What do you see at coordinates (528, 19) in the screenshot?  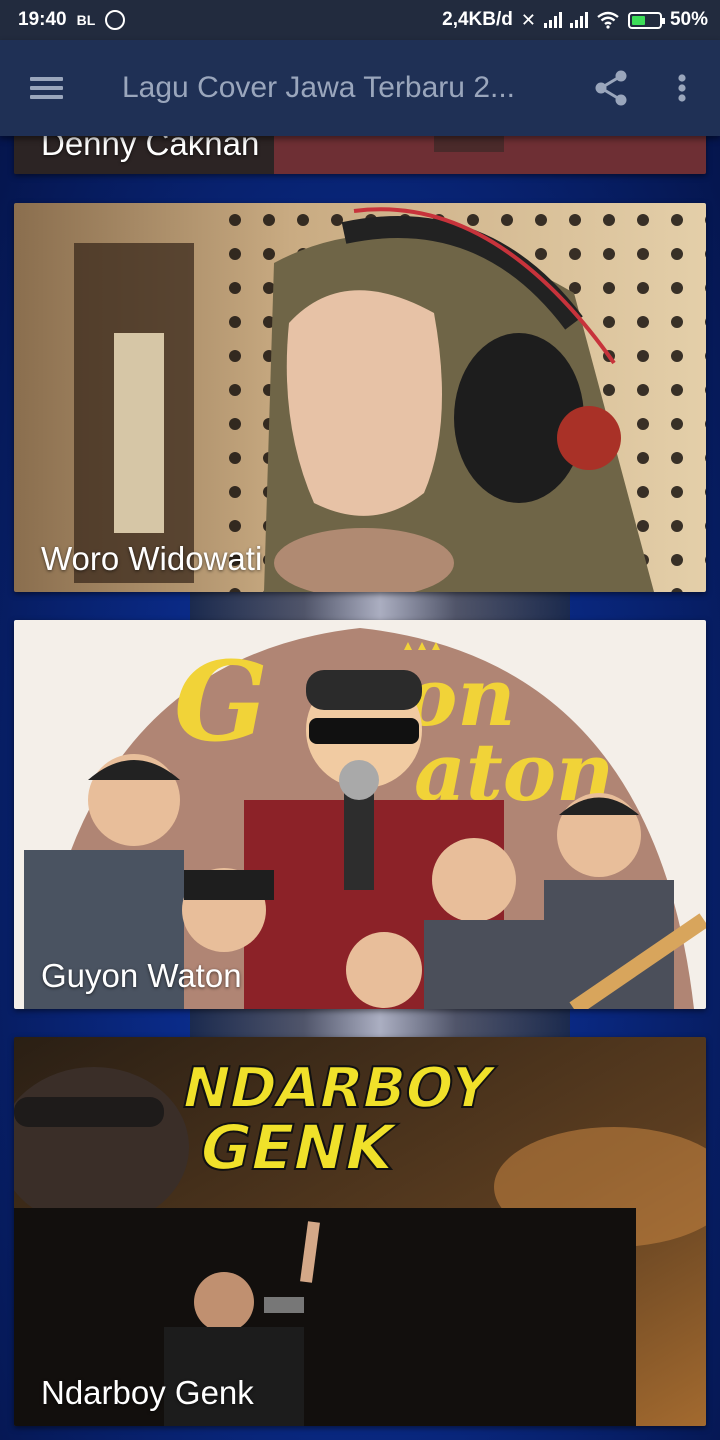 I see `mute-icon: ✕` at bounding box center [528, 19].